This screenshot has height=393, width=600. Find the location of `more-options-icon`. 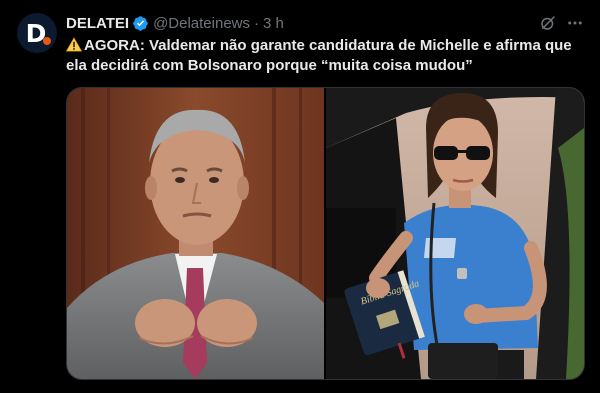

more-options-icon is located at coordinates (575, 23).